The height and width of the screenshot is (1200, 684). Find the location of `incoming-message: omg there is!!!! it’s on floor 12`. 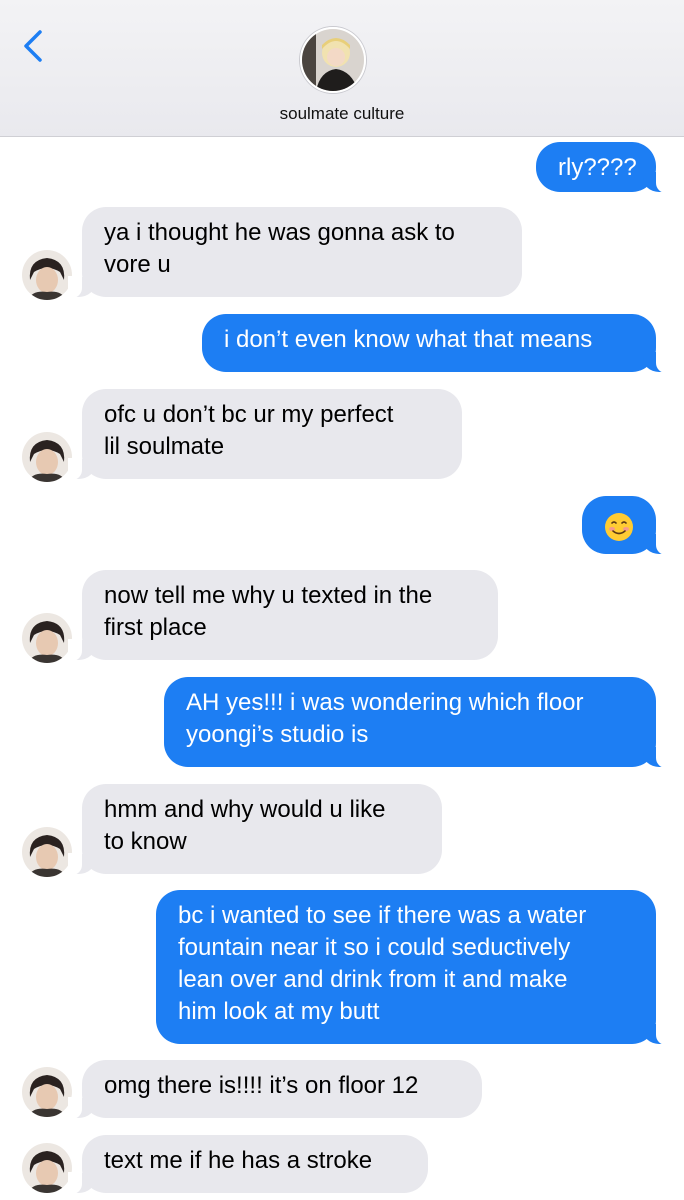

incoming-message: omg there is!!!! it’s on floor 12 is located at coordinates (275, 1089).